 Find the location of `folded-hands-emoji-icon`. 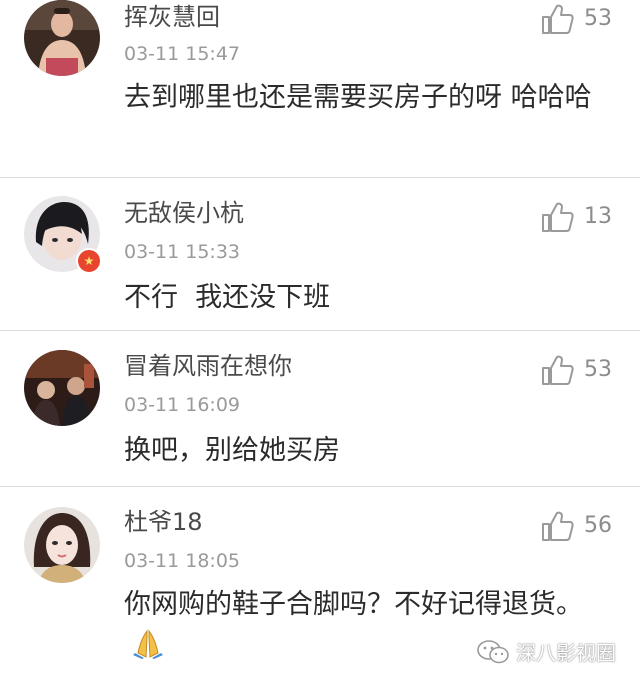

folded-hands-emoji-icon is located at coordinates (148, 644).